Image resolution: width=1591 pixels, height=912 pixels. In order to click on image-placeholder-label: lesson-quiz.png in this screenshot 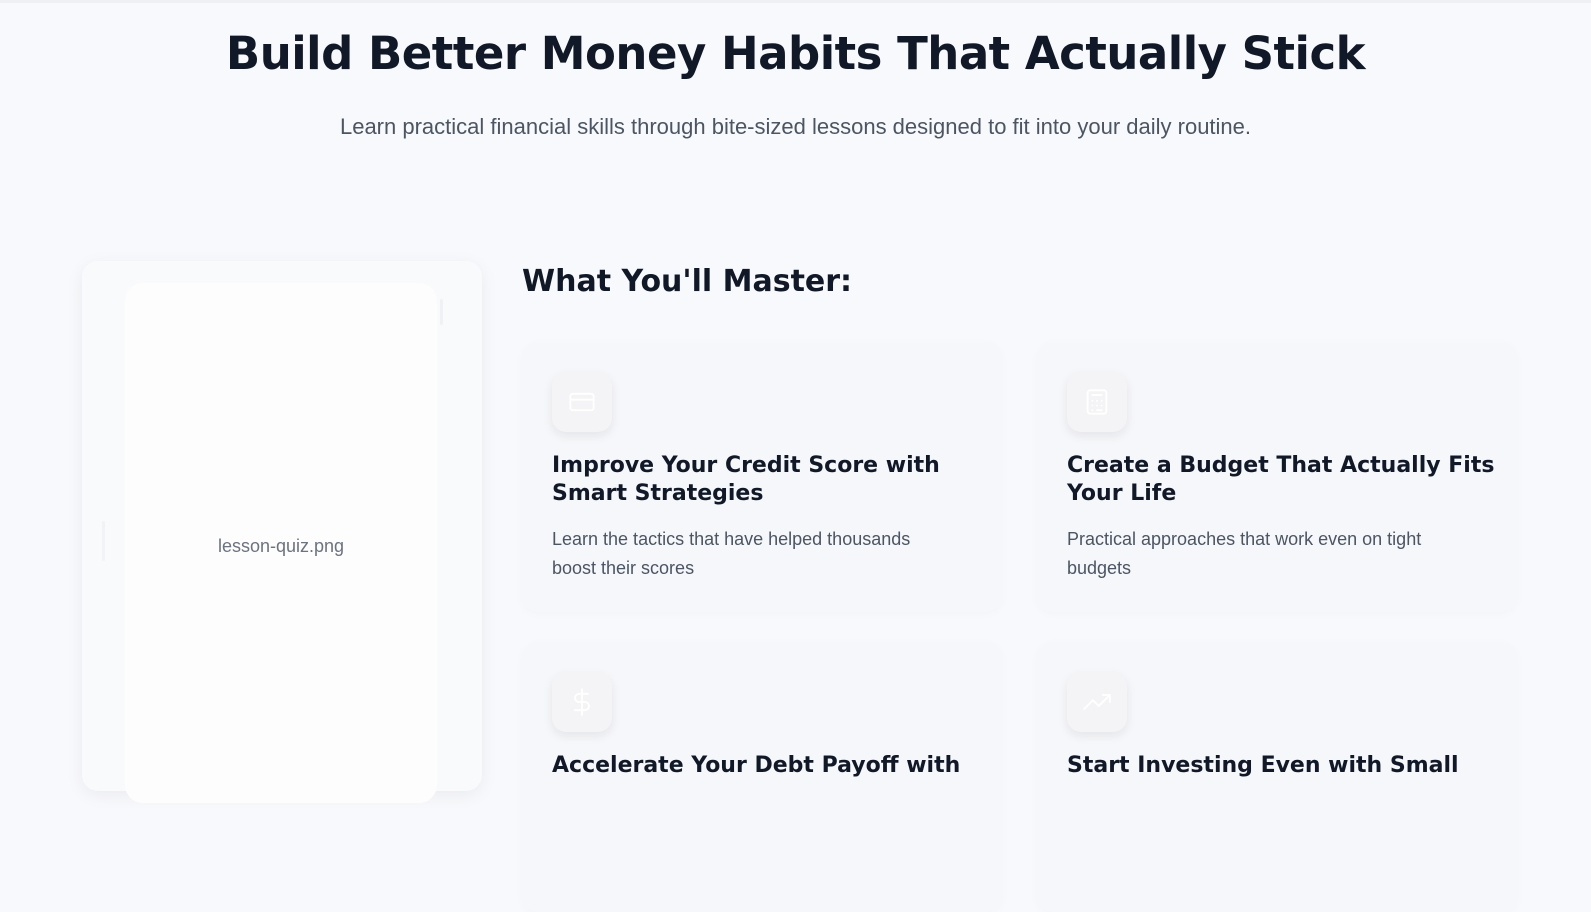, I will do `click(281, 546)`.